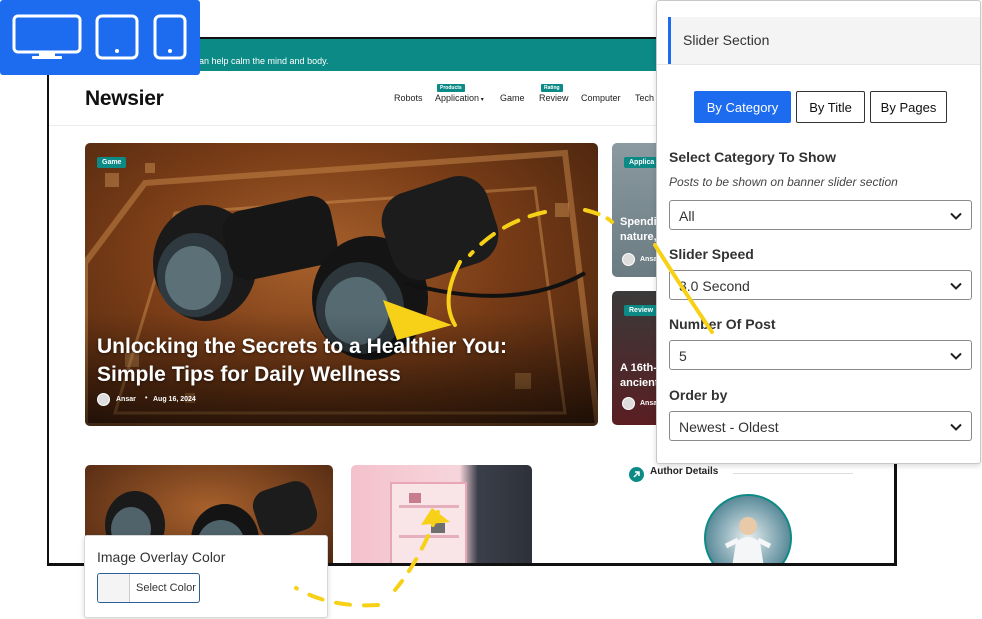 This screenshot has height=619, width=982. What do you see at coordinates (729, 427) in the screenshot?
I see `order-by-value: Newest - Oldest` at bounding box center [729, 427].